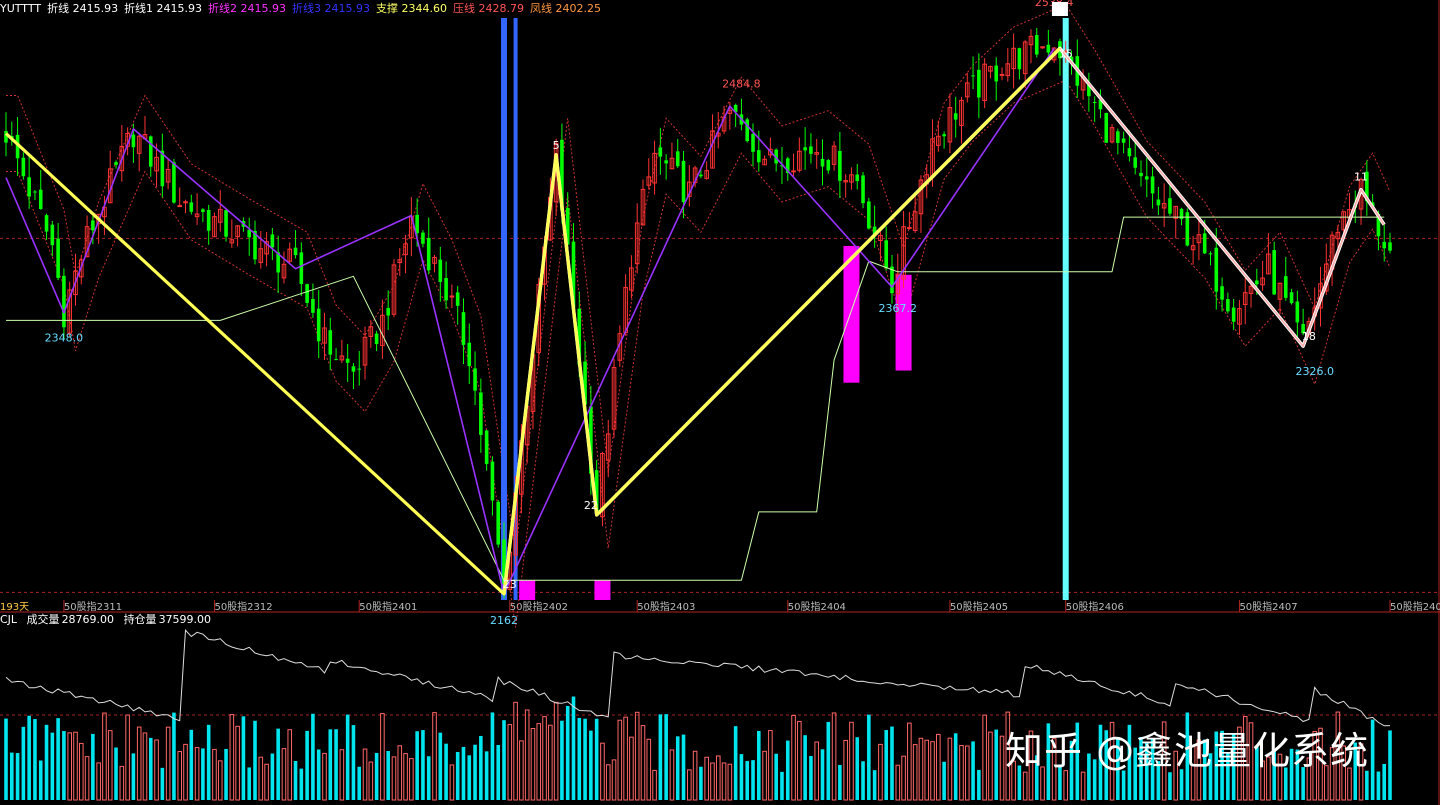  Describe the element at coordinates (8, 619) in the screenshot. I see `volume-indicator-name: CJL` at that location.